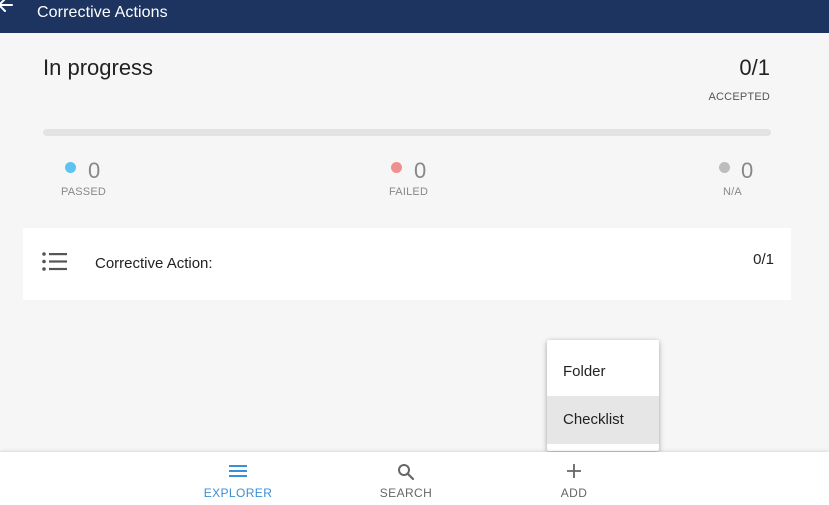 The width and height of the screenshot is (829, 505). I want to click on app-header: Corrective Actions, so click(414, 16).